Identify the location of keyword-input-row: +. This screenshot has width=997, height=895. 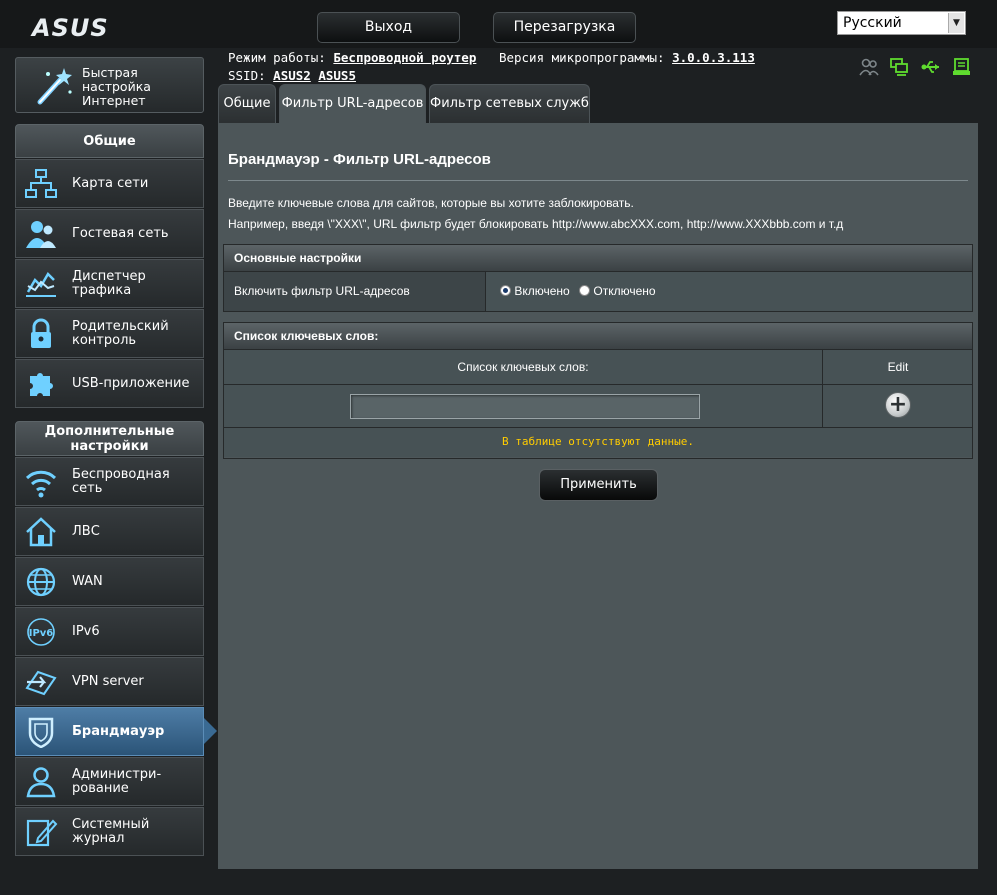
(598, 406).